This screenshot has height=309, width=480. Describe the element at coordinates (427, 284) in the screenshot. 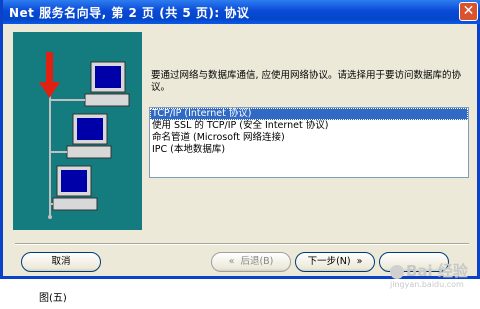

I see `watermark-url: jingyan.baidu.com` at that location.